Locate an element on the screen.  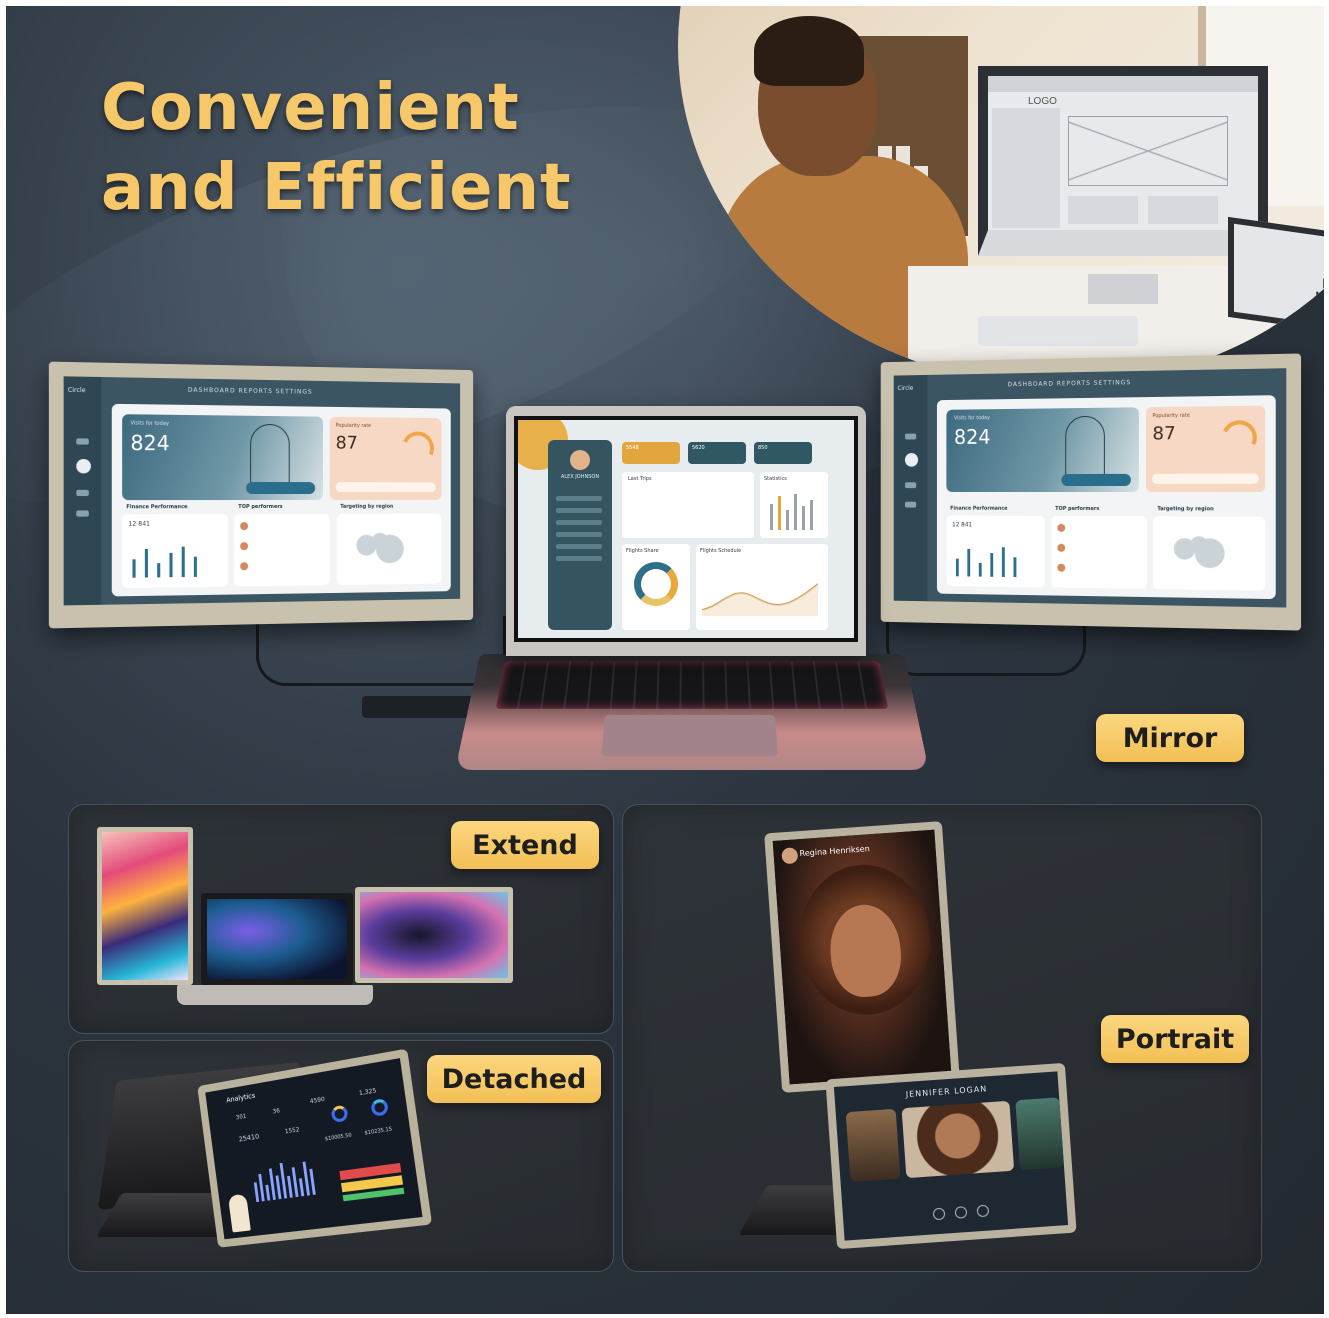
portrait-label-text: Portrait is located at coordinates (1175, 1039).